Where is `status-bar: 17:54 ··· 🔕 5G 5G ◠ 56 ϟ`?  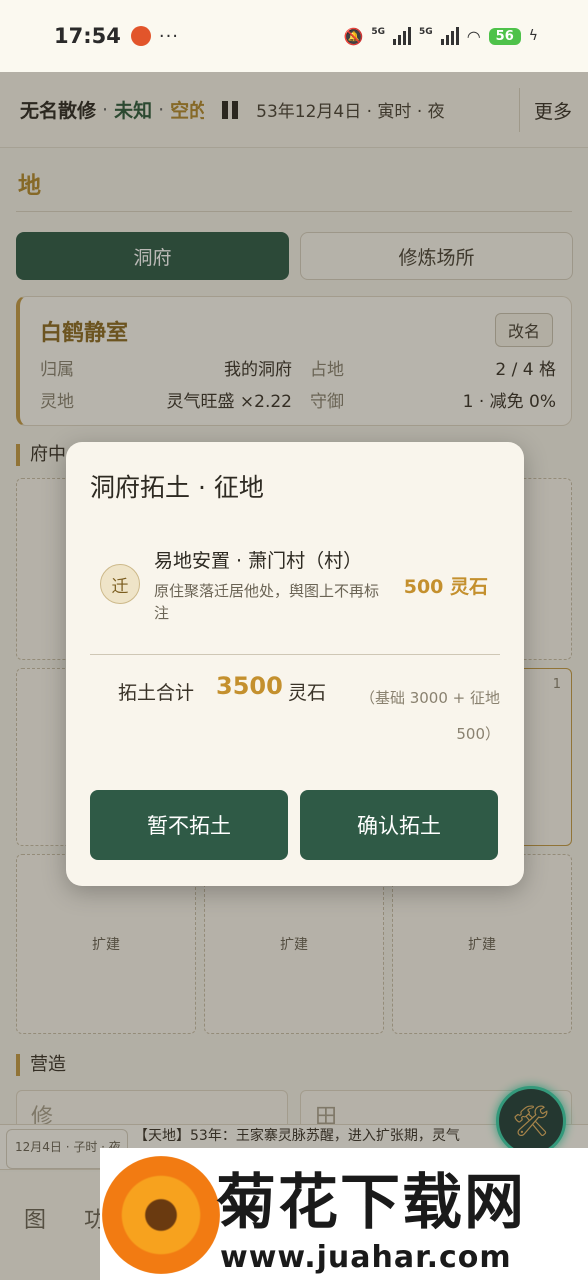 status-bar: 17:54 ··· 🔕 5G 5G ◠ 56 ϟ is located at coordinates (294, 36).